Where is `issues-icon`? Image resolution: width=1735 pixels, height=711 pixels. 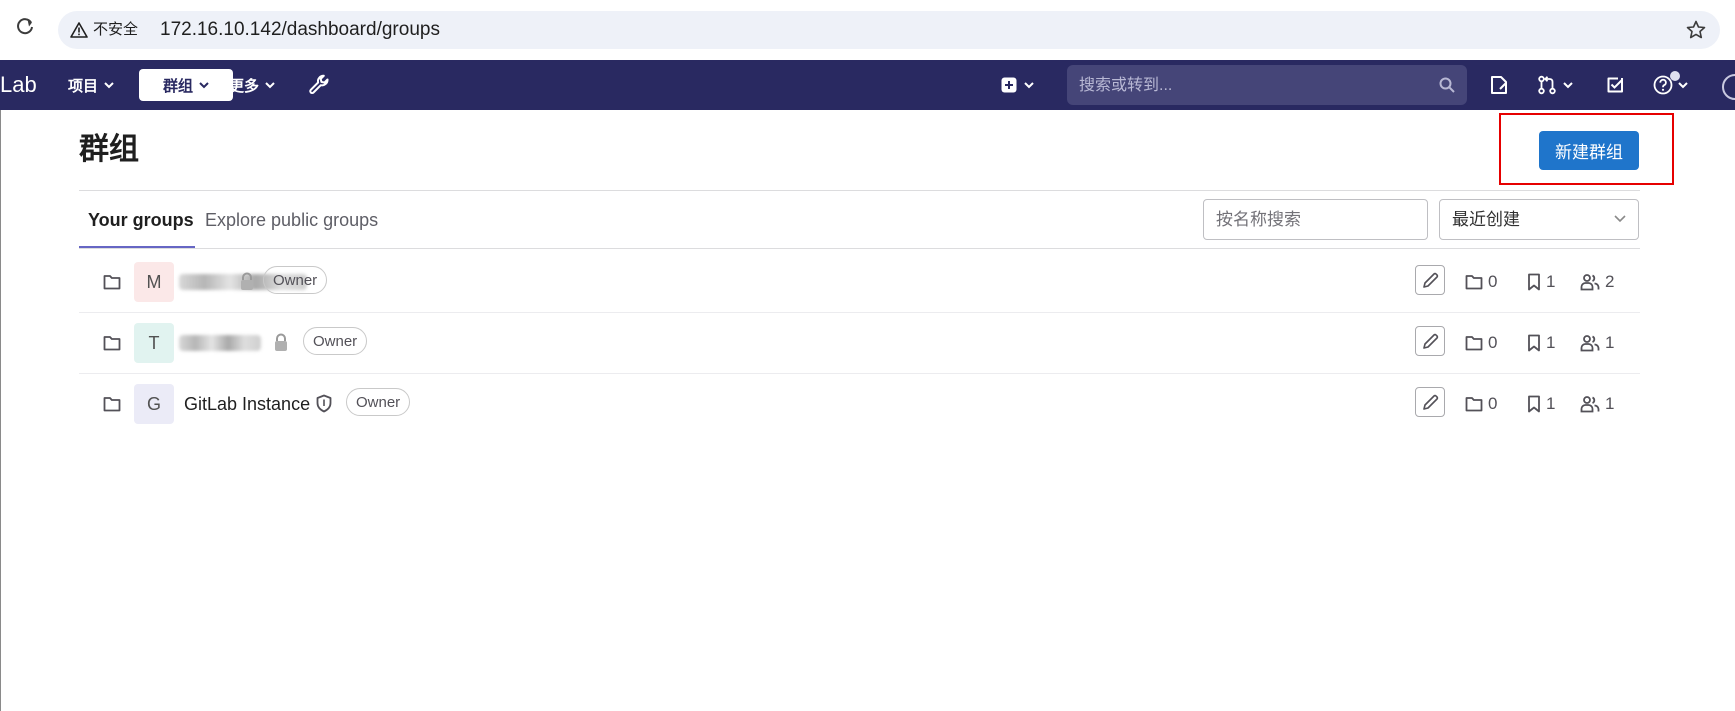 issues-icon is located at coordinates (1499, 85).